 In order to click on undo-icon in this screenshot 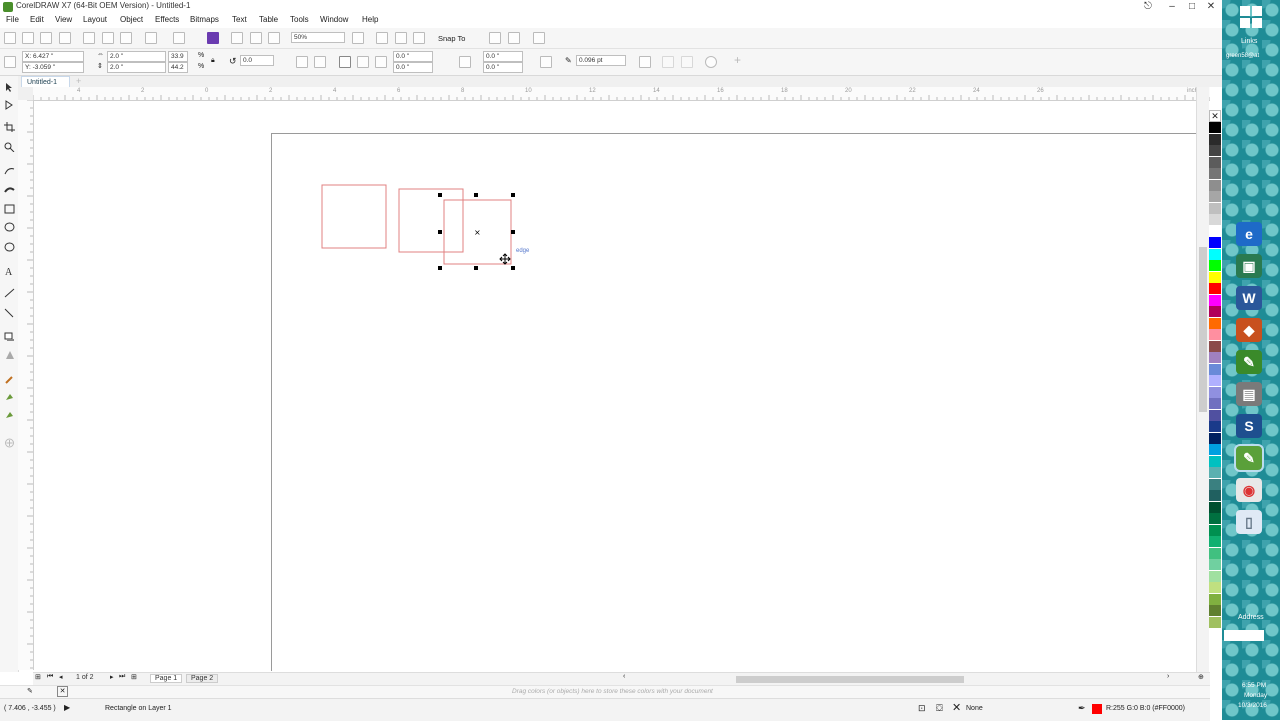, I will do `click(151, 38)`.